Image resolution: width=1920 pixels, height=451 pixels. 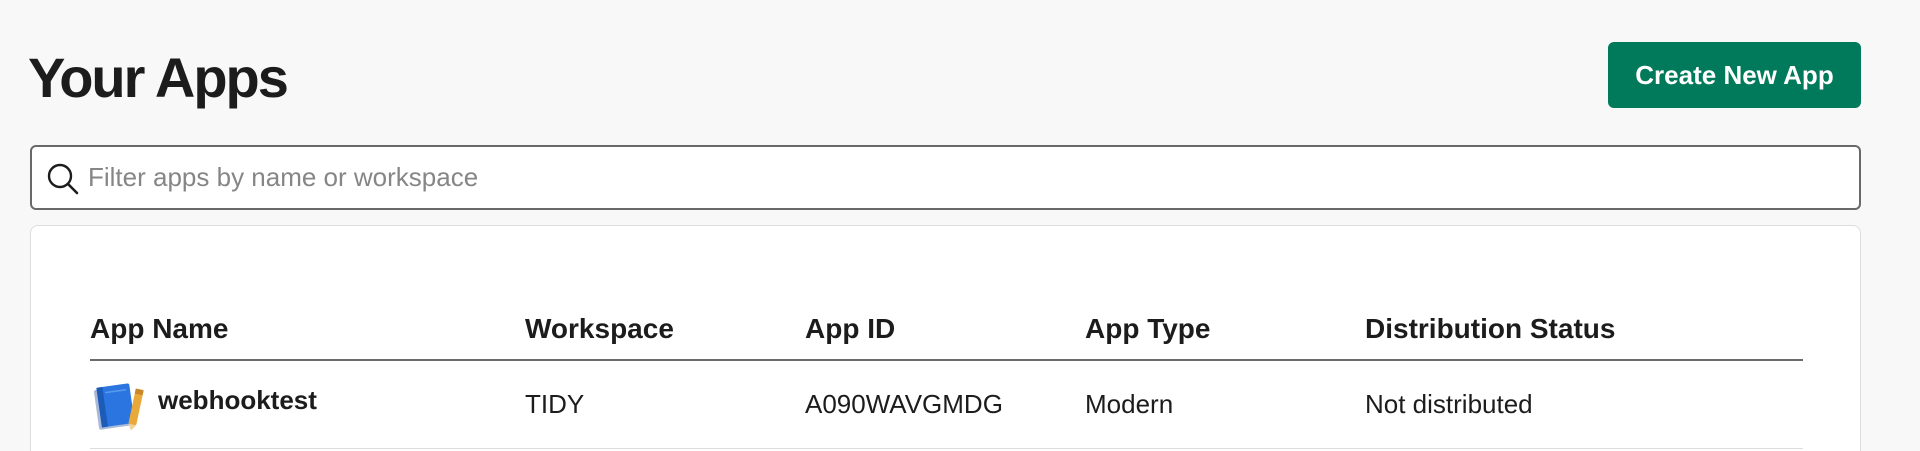 What do you see at coordinates (237, 400) in the screenshot?
I see `app-name-link: webhooktest` at bounding box center [237, 400].